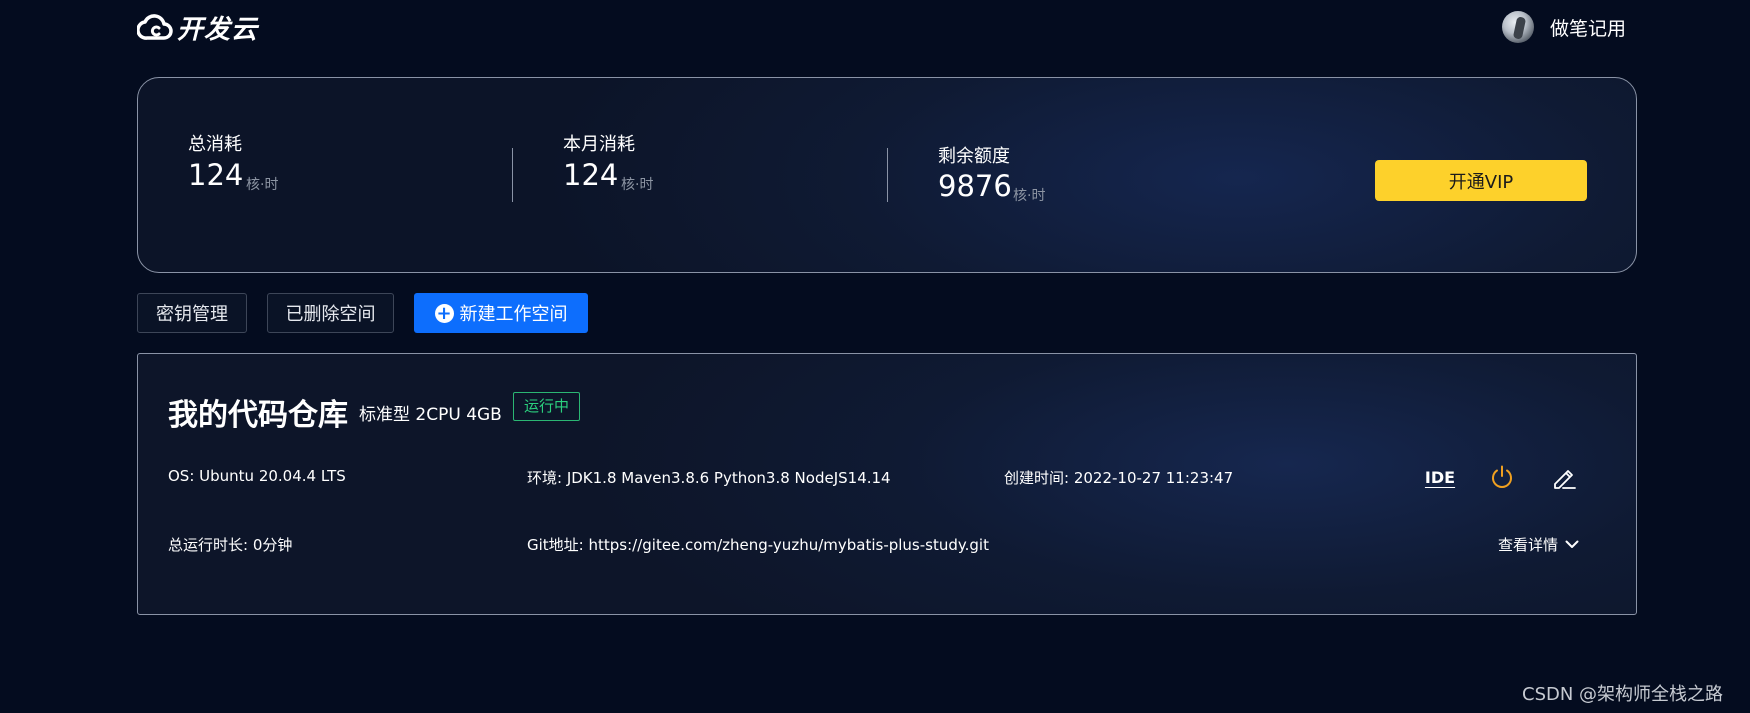  I want to click on status-badge: 运行中, so click(547, 406).